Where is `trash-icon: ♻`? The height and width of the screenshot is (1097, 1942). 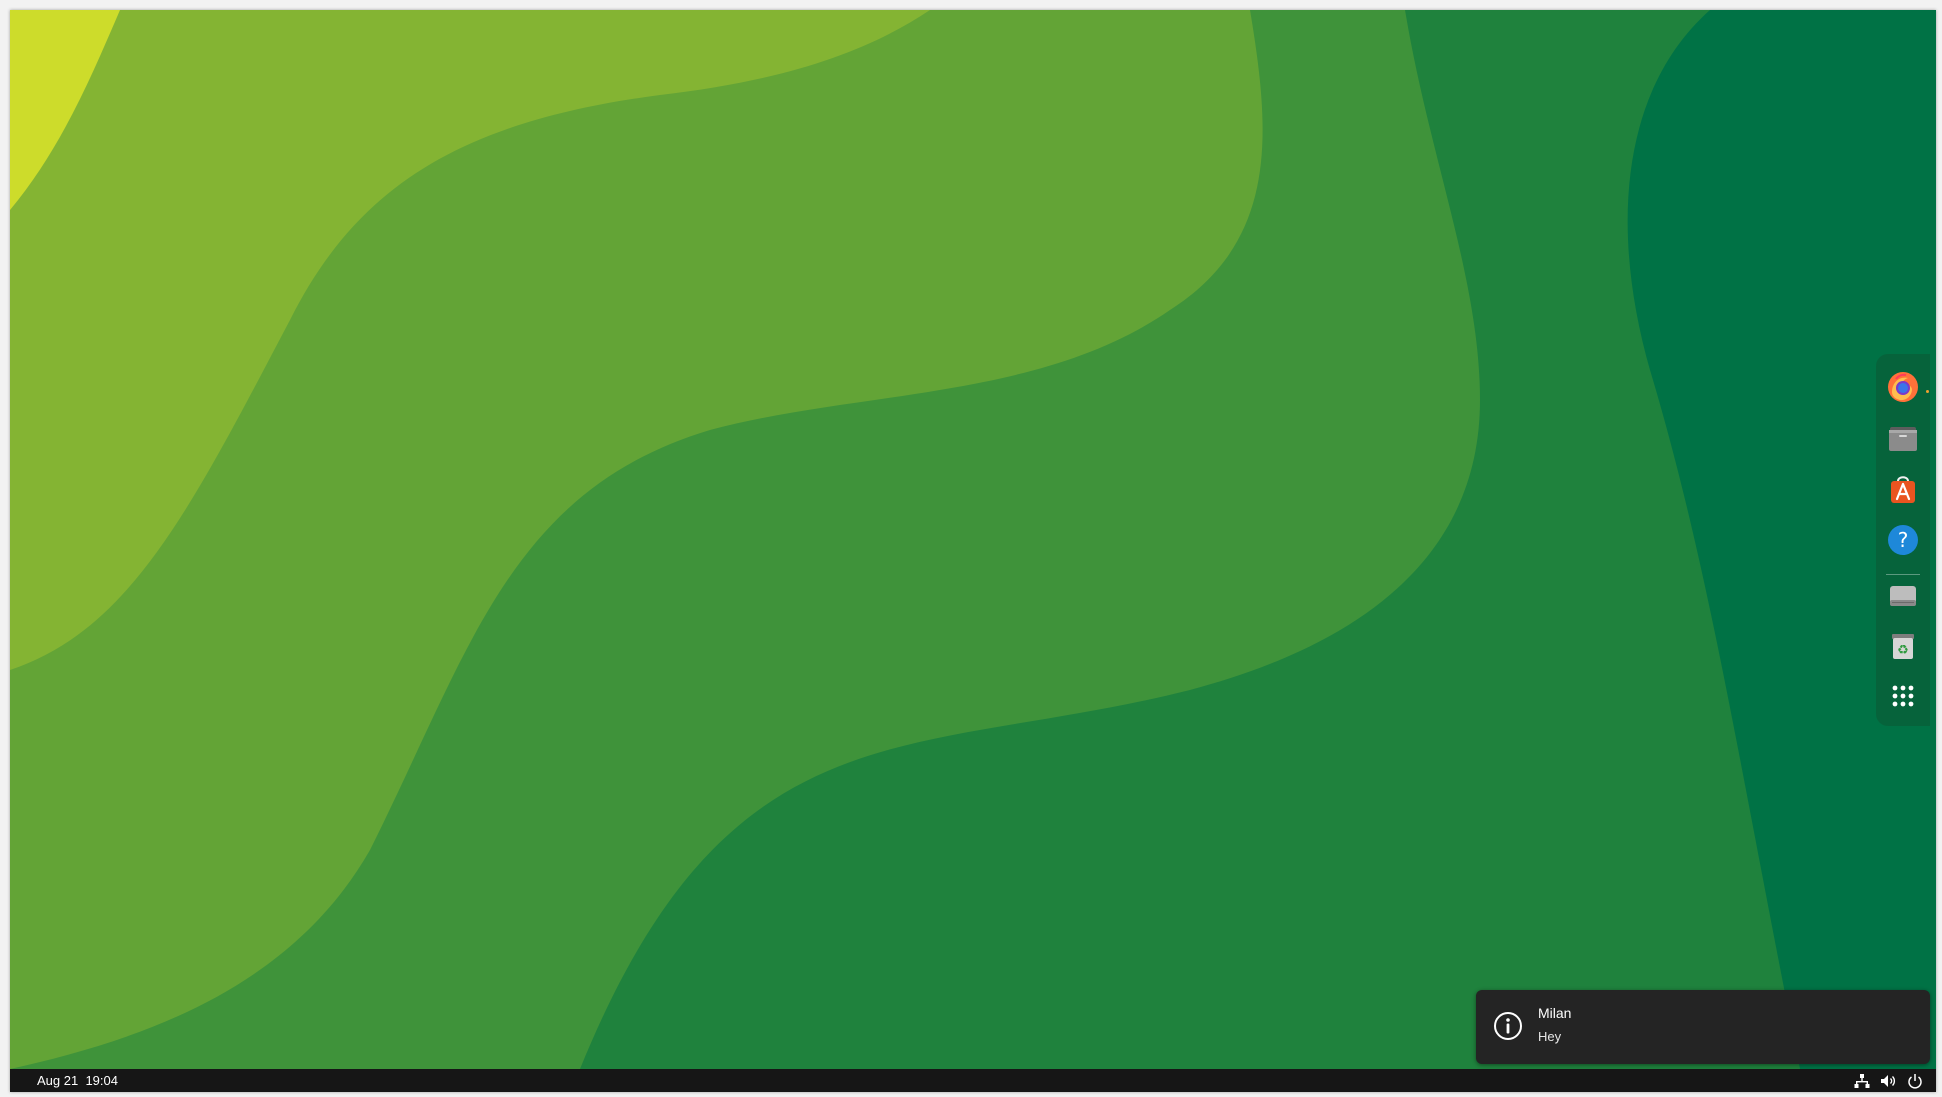
trash-icon: ♻ is located at coordinates (1903, 646).